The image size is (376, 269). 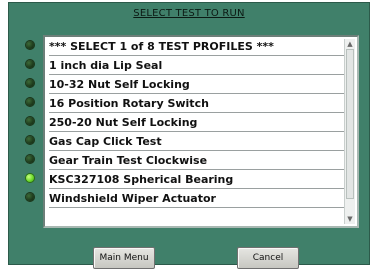 What do you see at coordinates (350, 219) in the screenshot?
I see `chevron-down-icon: ▼` at bounding box center [350, 219].